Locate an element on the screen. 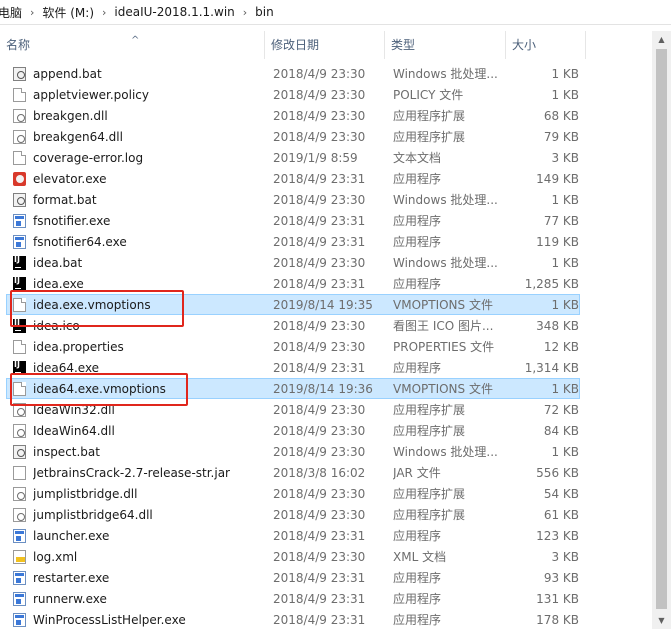 This screenshot has height=631, width=671. file-row: restarter.exe 2018/4/9 23:31 应用程序 93 KB is located at coordinates (293, 577).